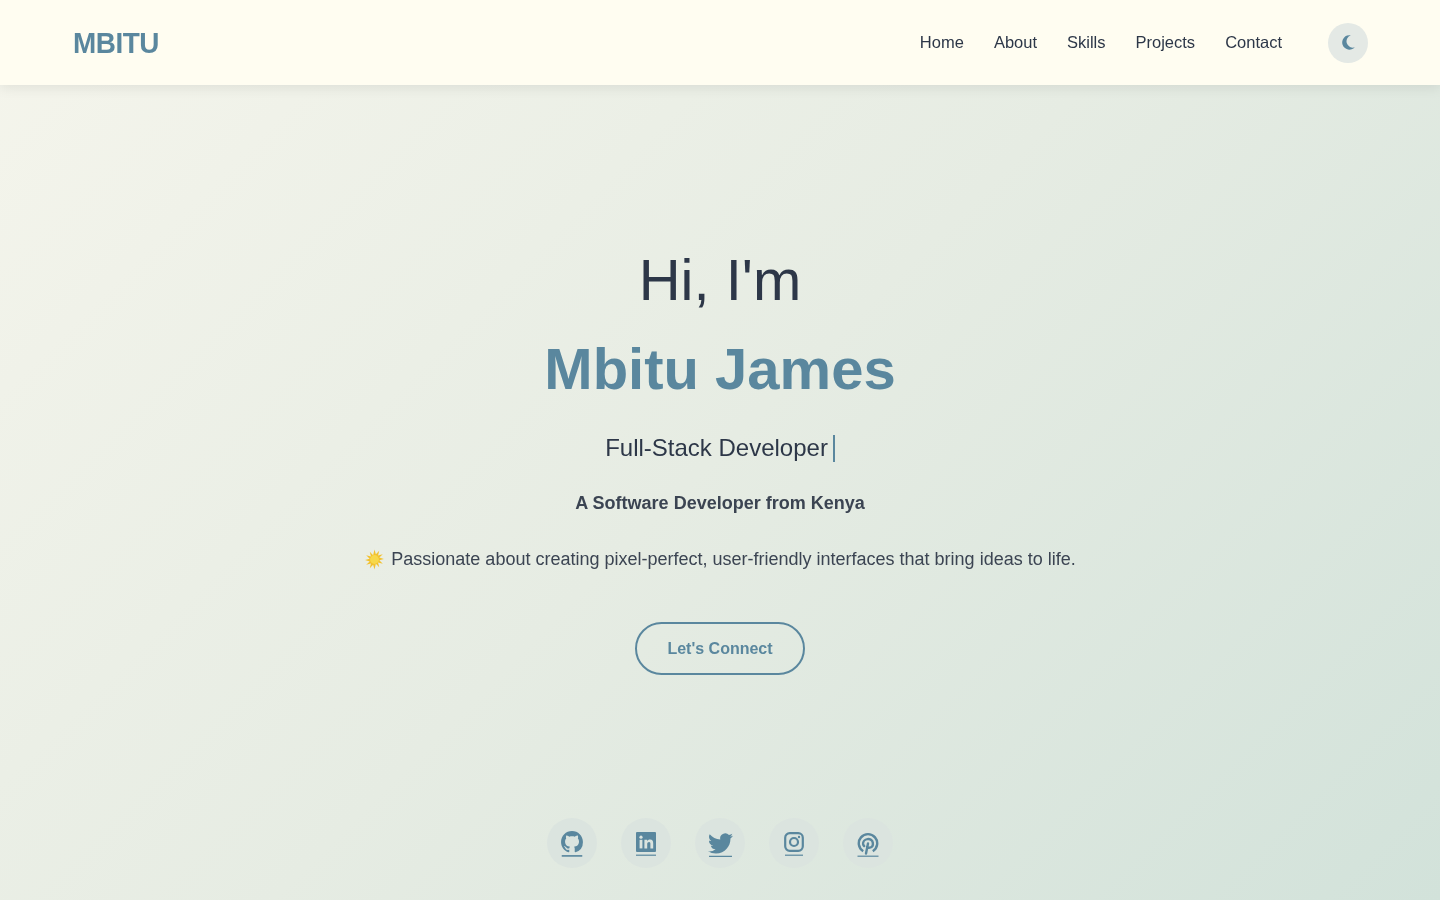 This screenshot has height=900, width=1440. I want to click on theme-toggle-button, so click(1348, 42).